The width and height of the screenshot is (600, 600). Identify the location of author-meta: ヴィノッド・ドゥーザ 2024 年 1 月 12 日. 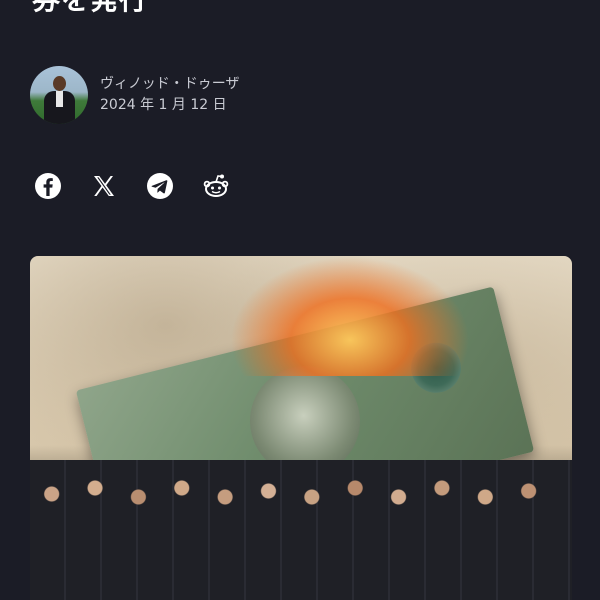
(169, 95).